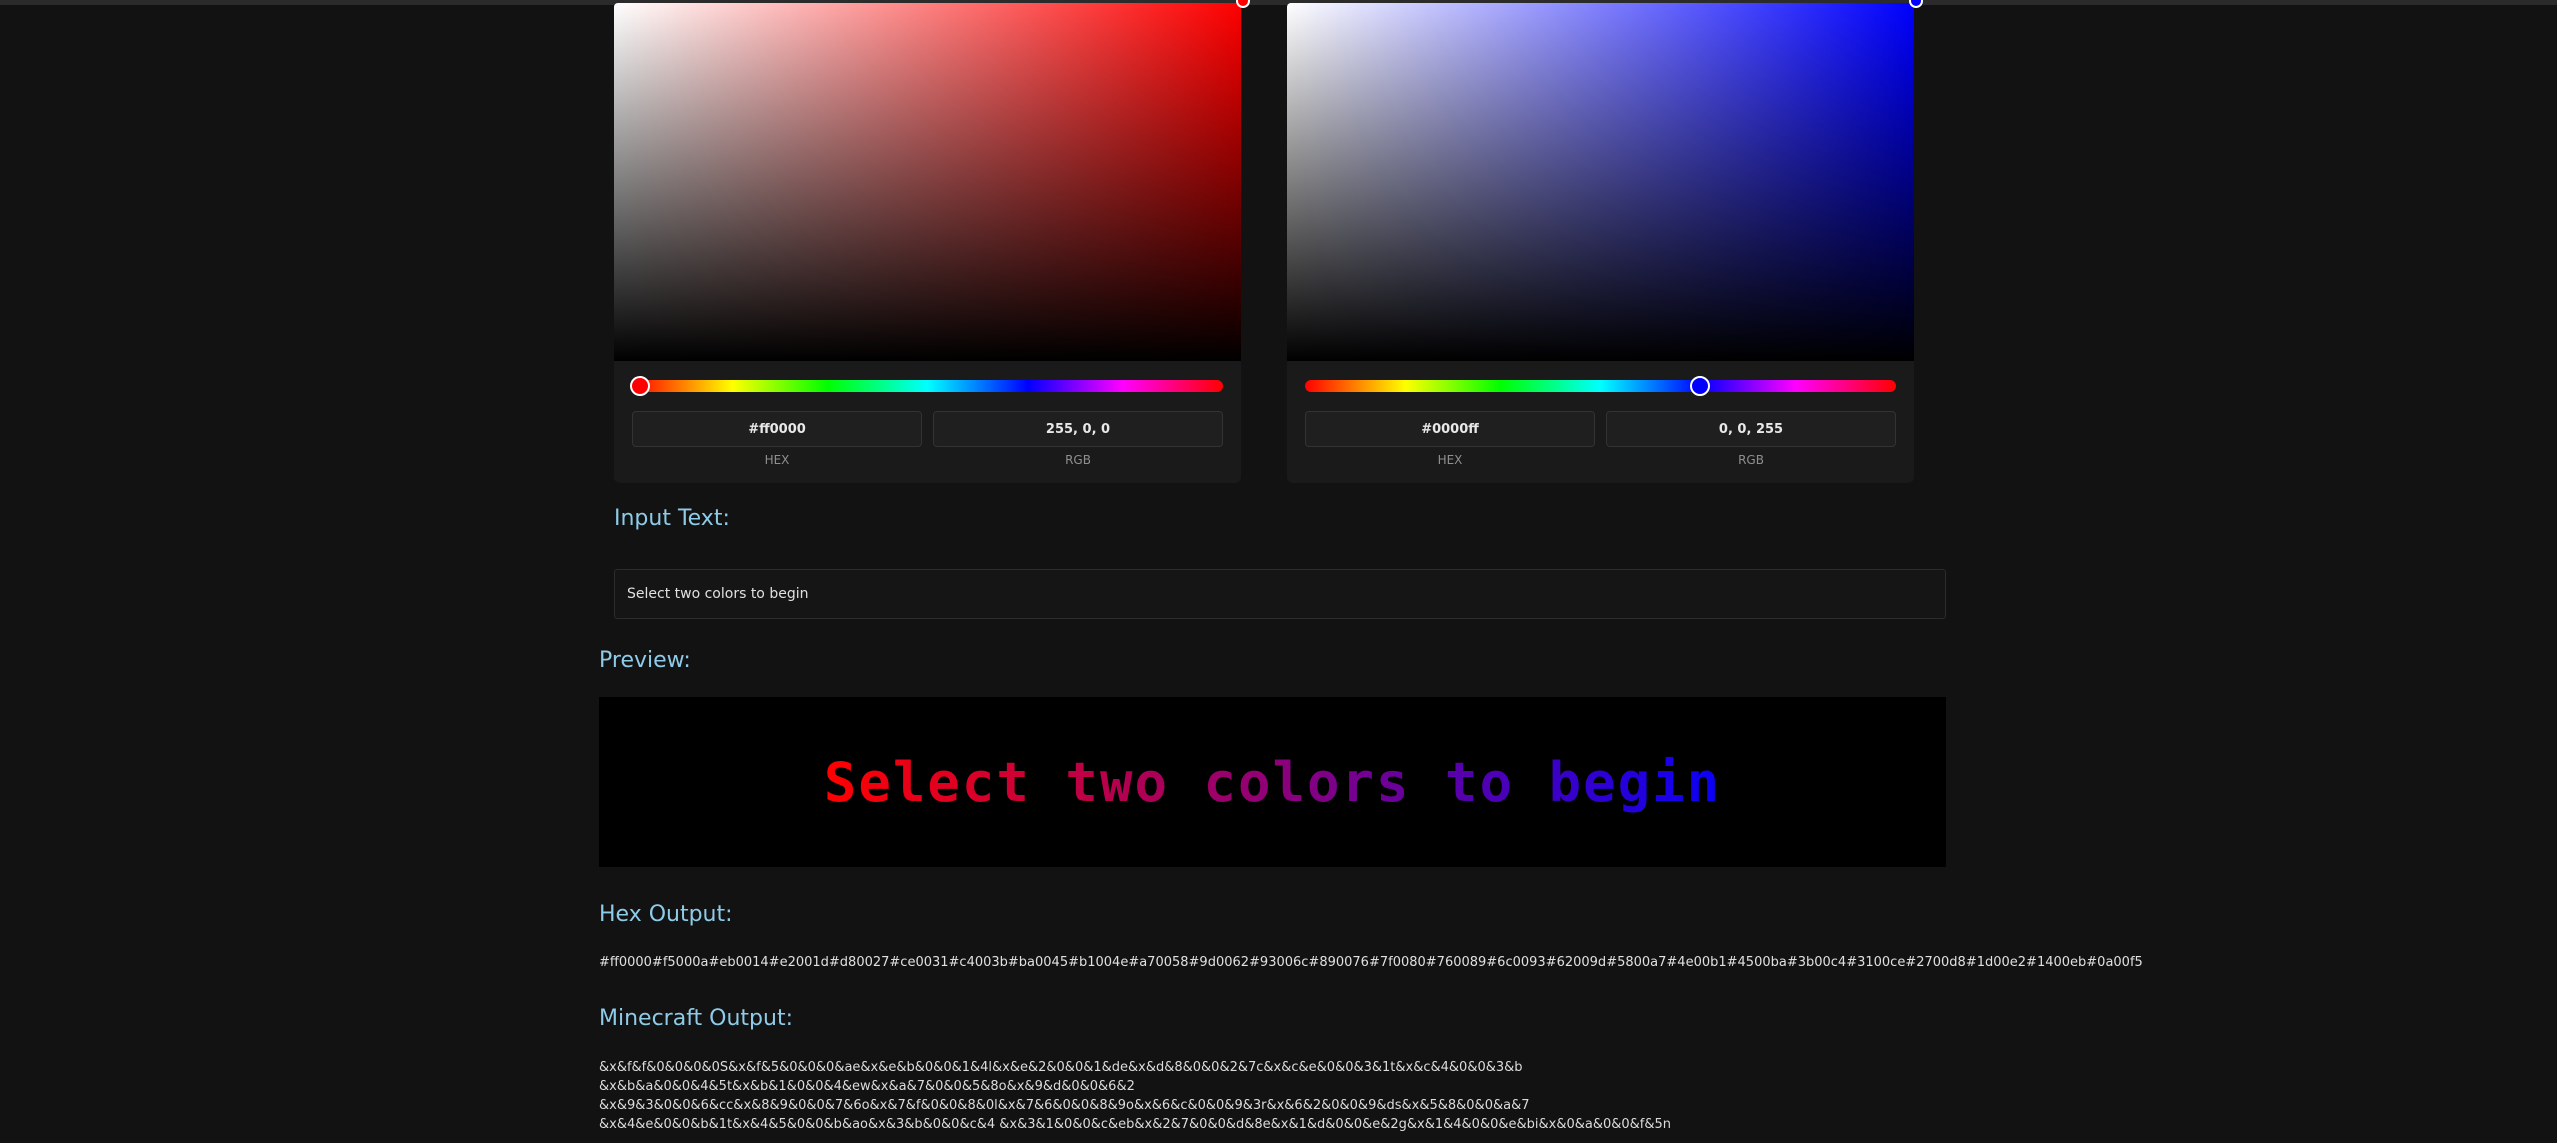  I want to click on hex-field: #0000ff, so click(1450, 429).